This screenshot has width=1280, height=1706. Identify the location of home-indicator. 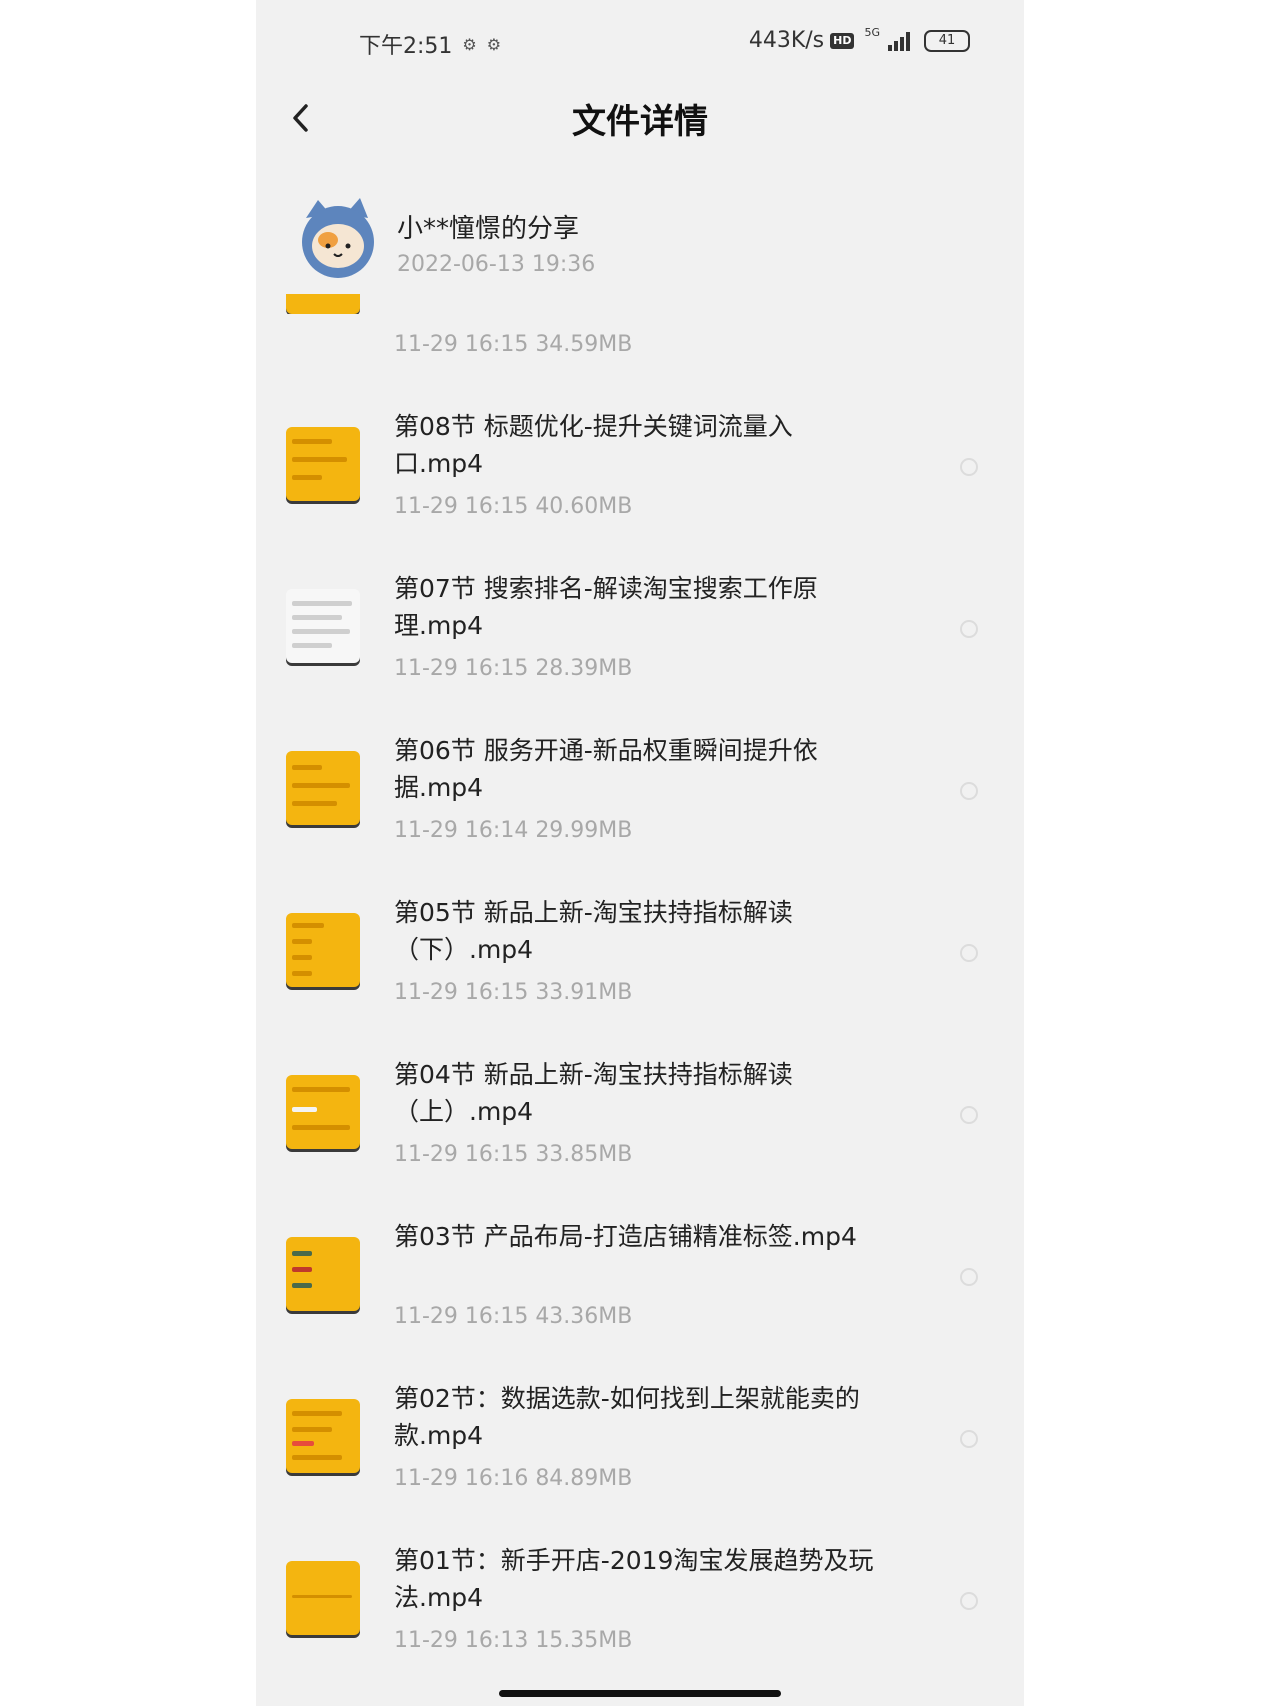
(640, 1693).